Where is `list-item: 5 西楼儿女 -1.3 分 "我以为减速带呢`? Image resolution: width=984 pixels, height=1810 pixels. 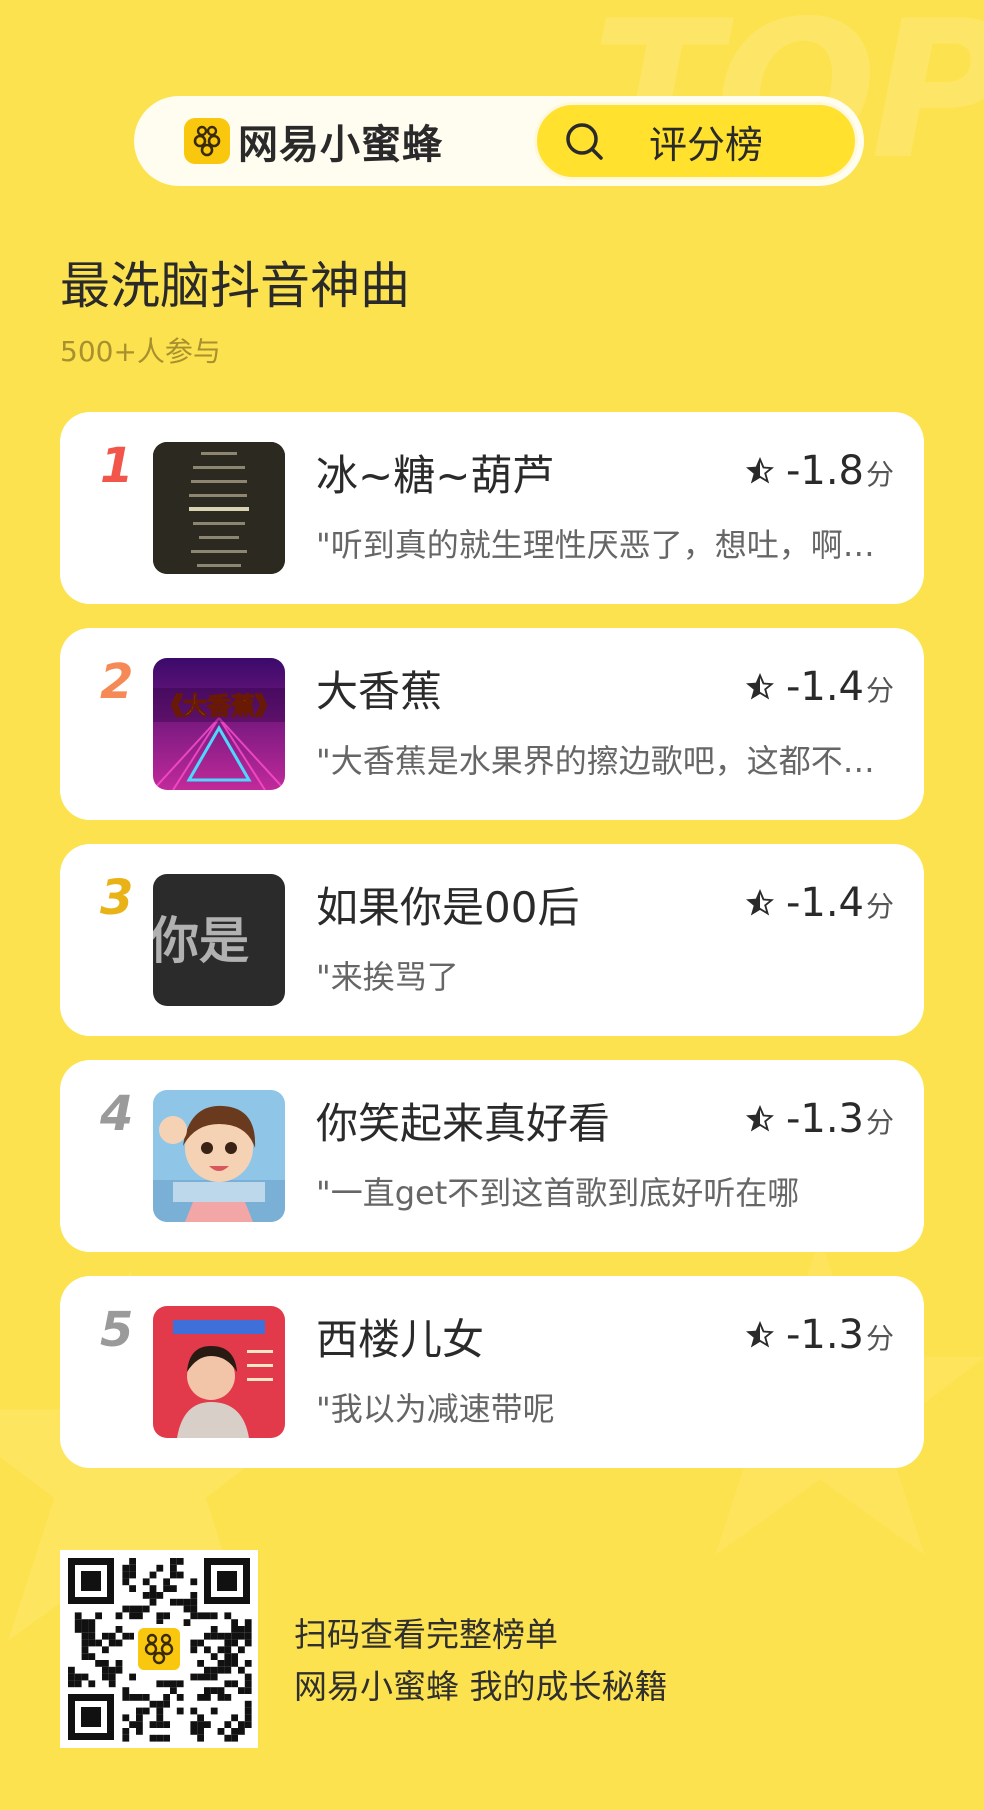
list-item: 5 西楼儿女 -1.3 分 "我以为减速带呢 is located at coordinates (492, 1372).